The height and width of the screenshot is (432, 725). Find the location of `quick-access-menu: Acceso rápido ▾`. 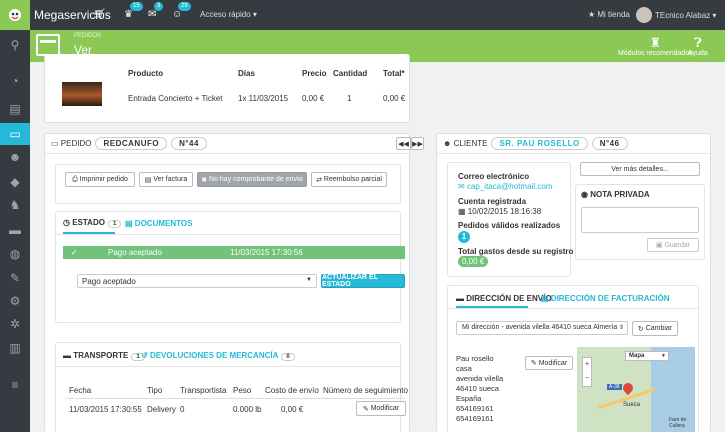

quick-access-menu: Acceso rápido ▾ is located at coordinates (228, 14).